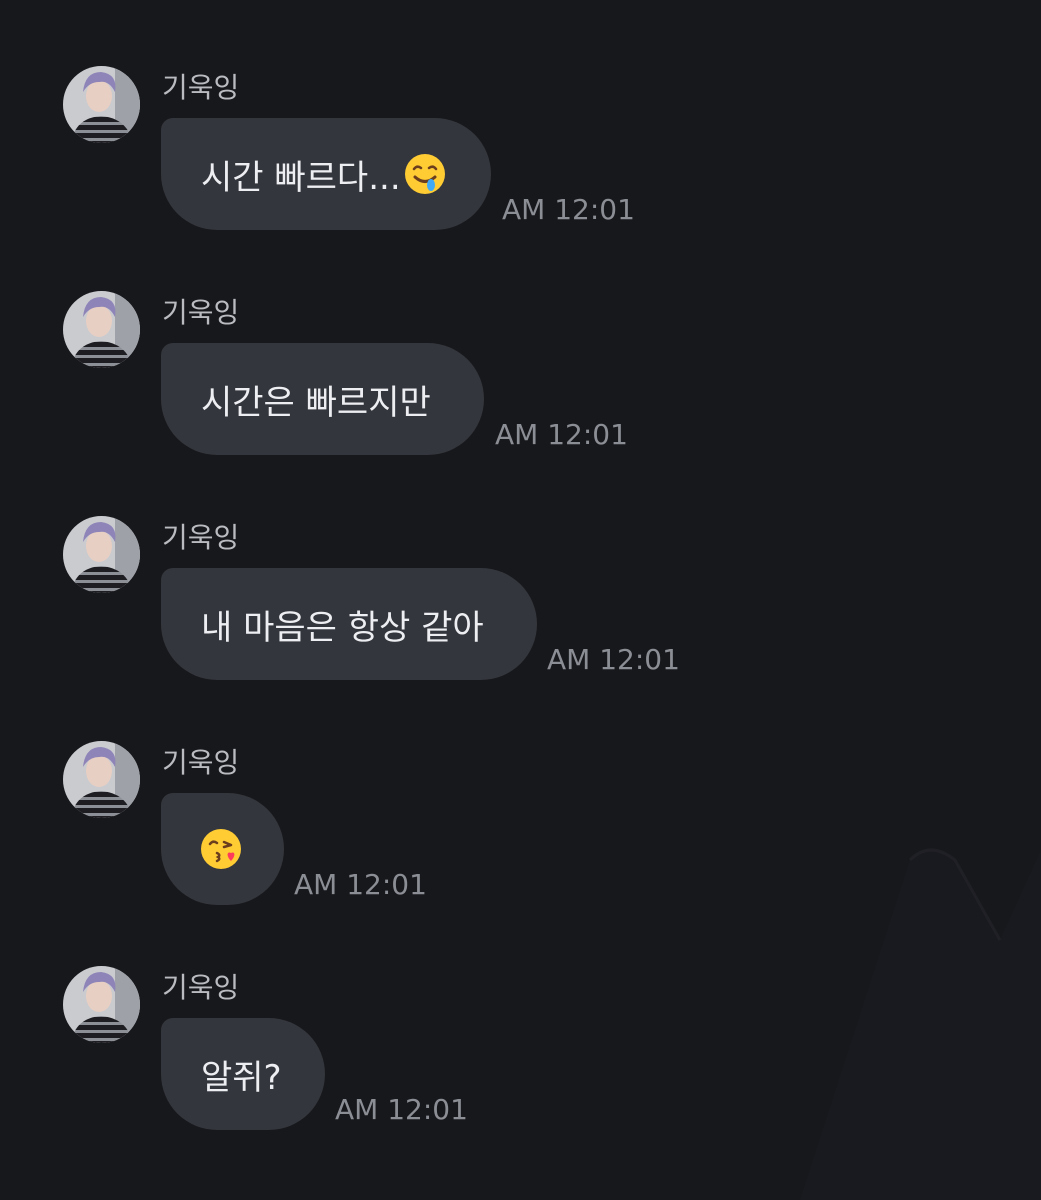  Describe the element at coordinates (342, 627) in the screenshot. I see `message-text: 내 마음은 항상 같아` at that location.